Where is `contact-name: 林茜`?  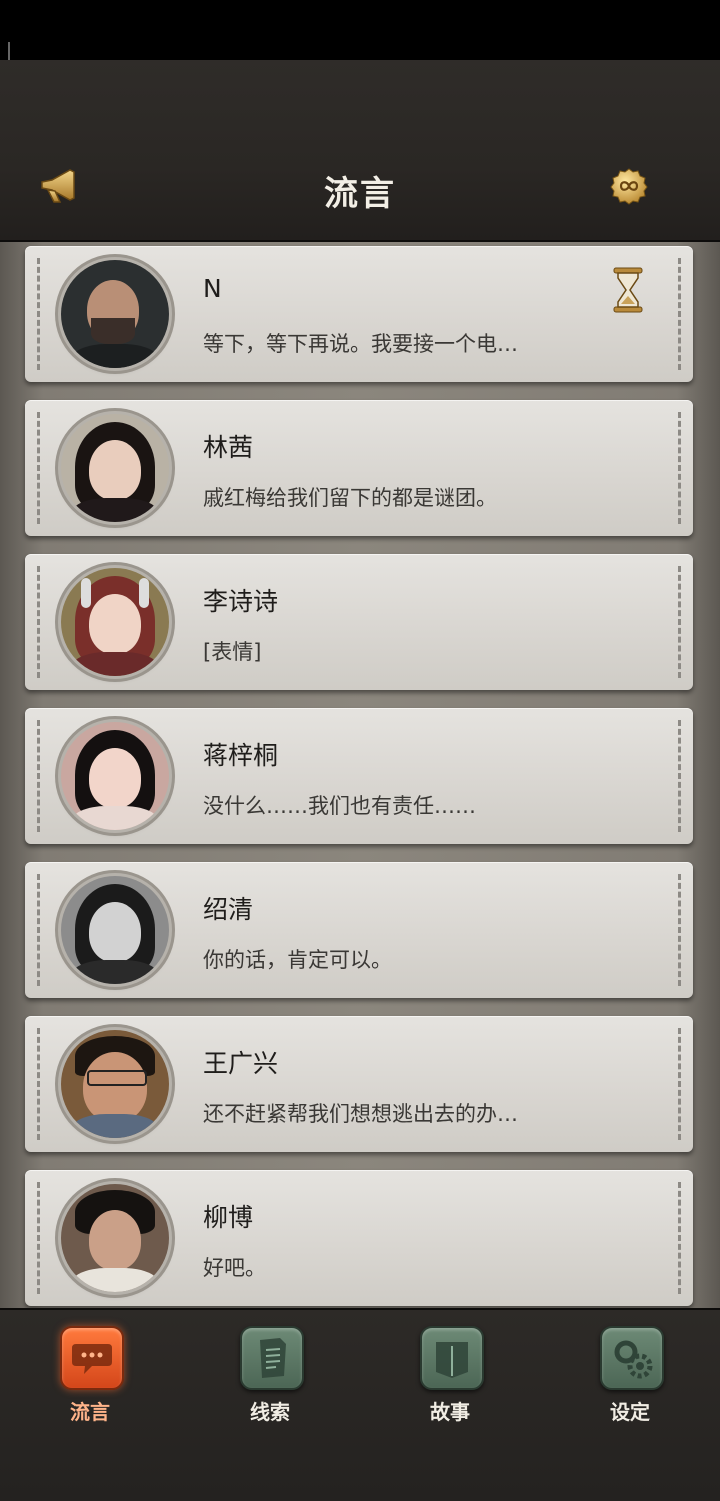 contact-name: 林茜 is located at coordinates (228, 447).